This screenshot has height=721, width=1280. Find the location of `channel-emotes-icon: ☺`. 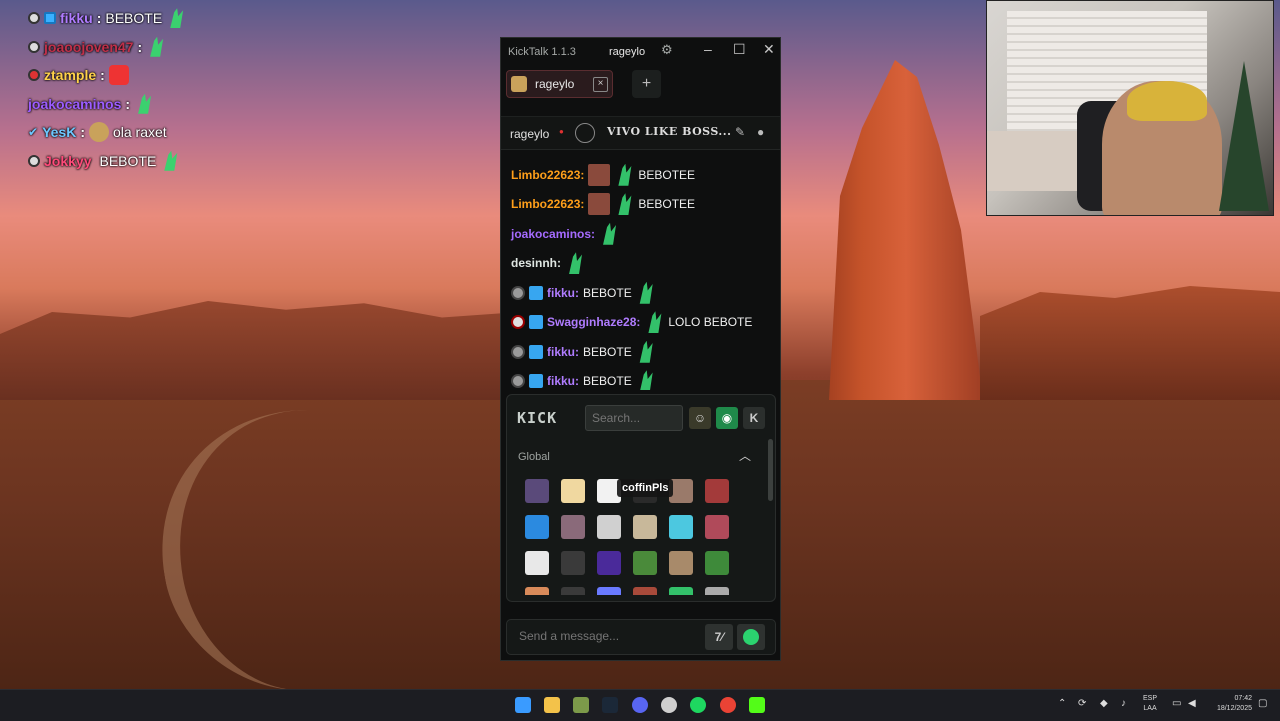

channel-emotes-icon: ☺ is located at coordinates (700, 418).